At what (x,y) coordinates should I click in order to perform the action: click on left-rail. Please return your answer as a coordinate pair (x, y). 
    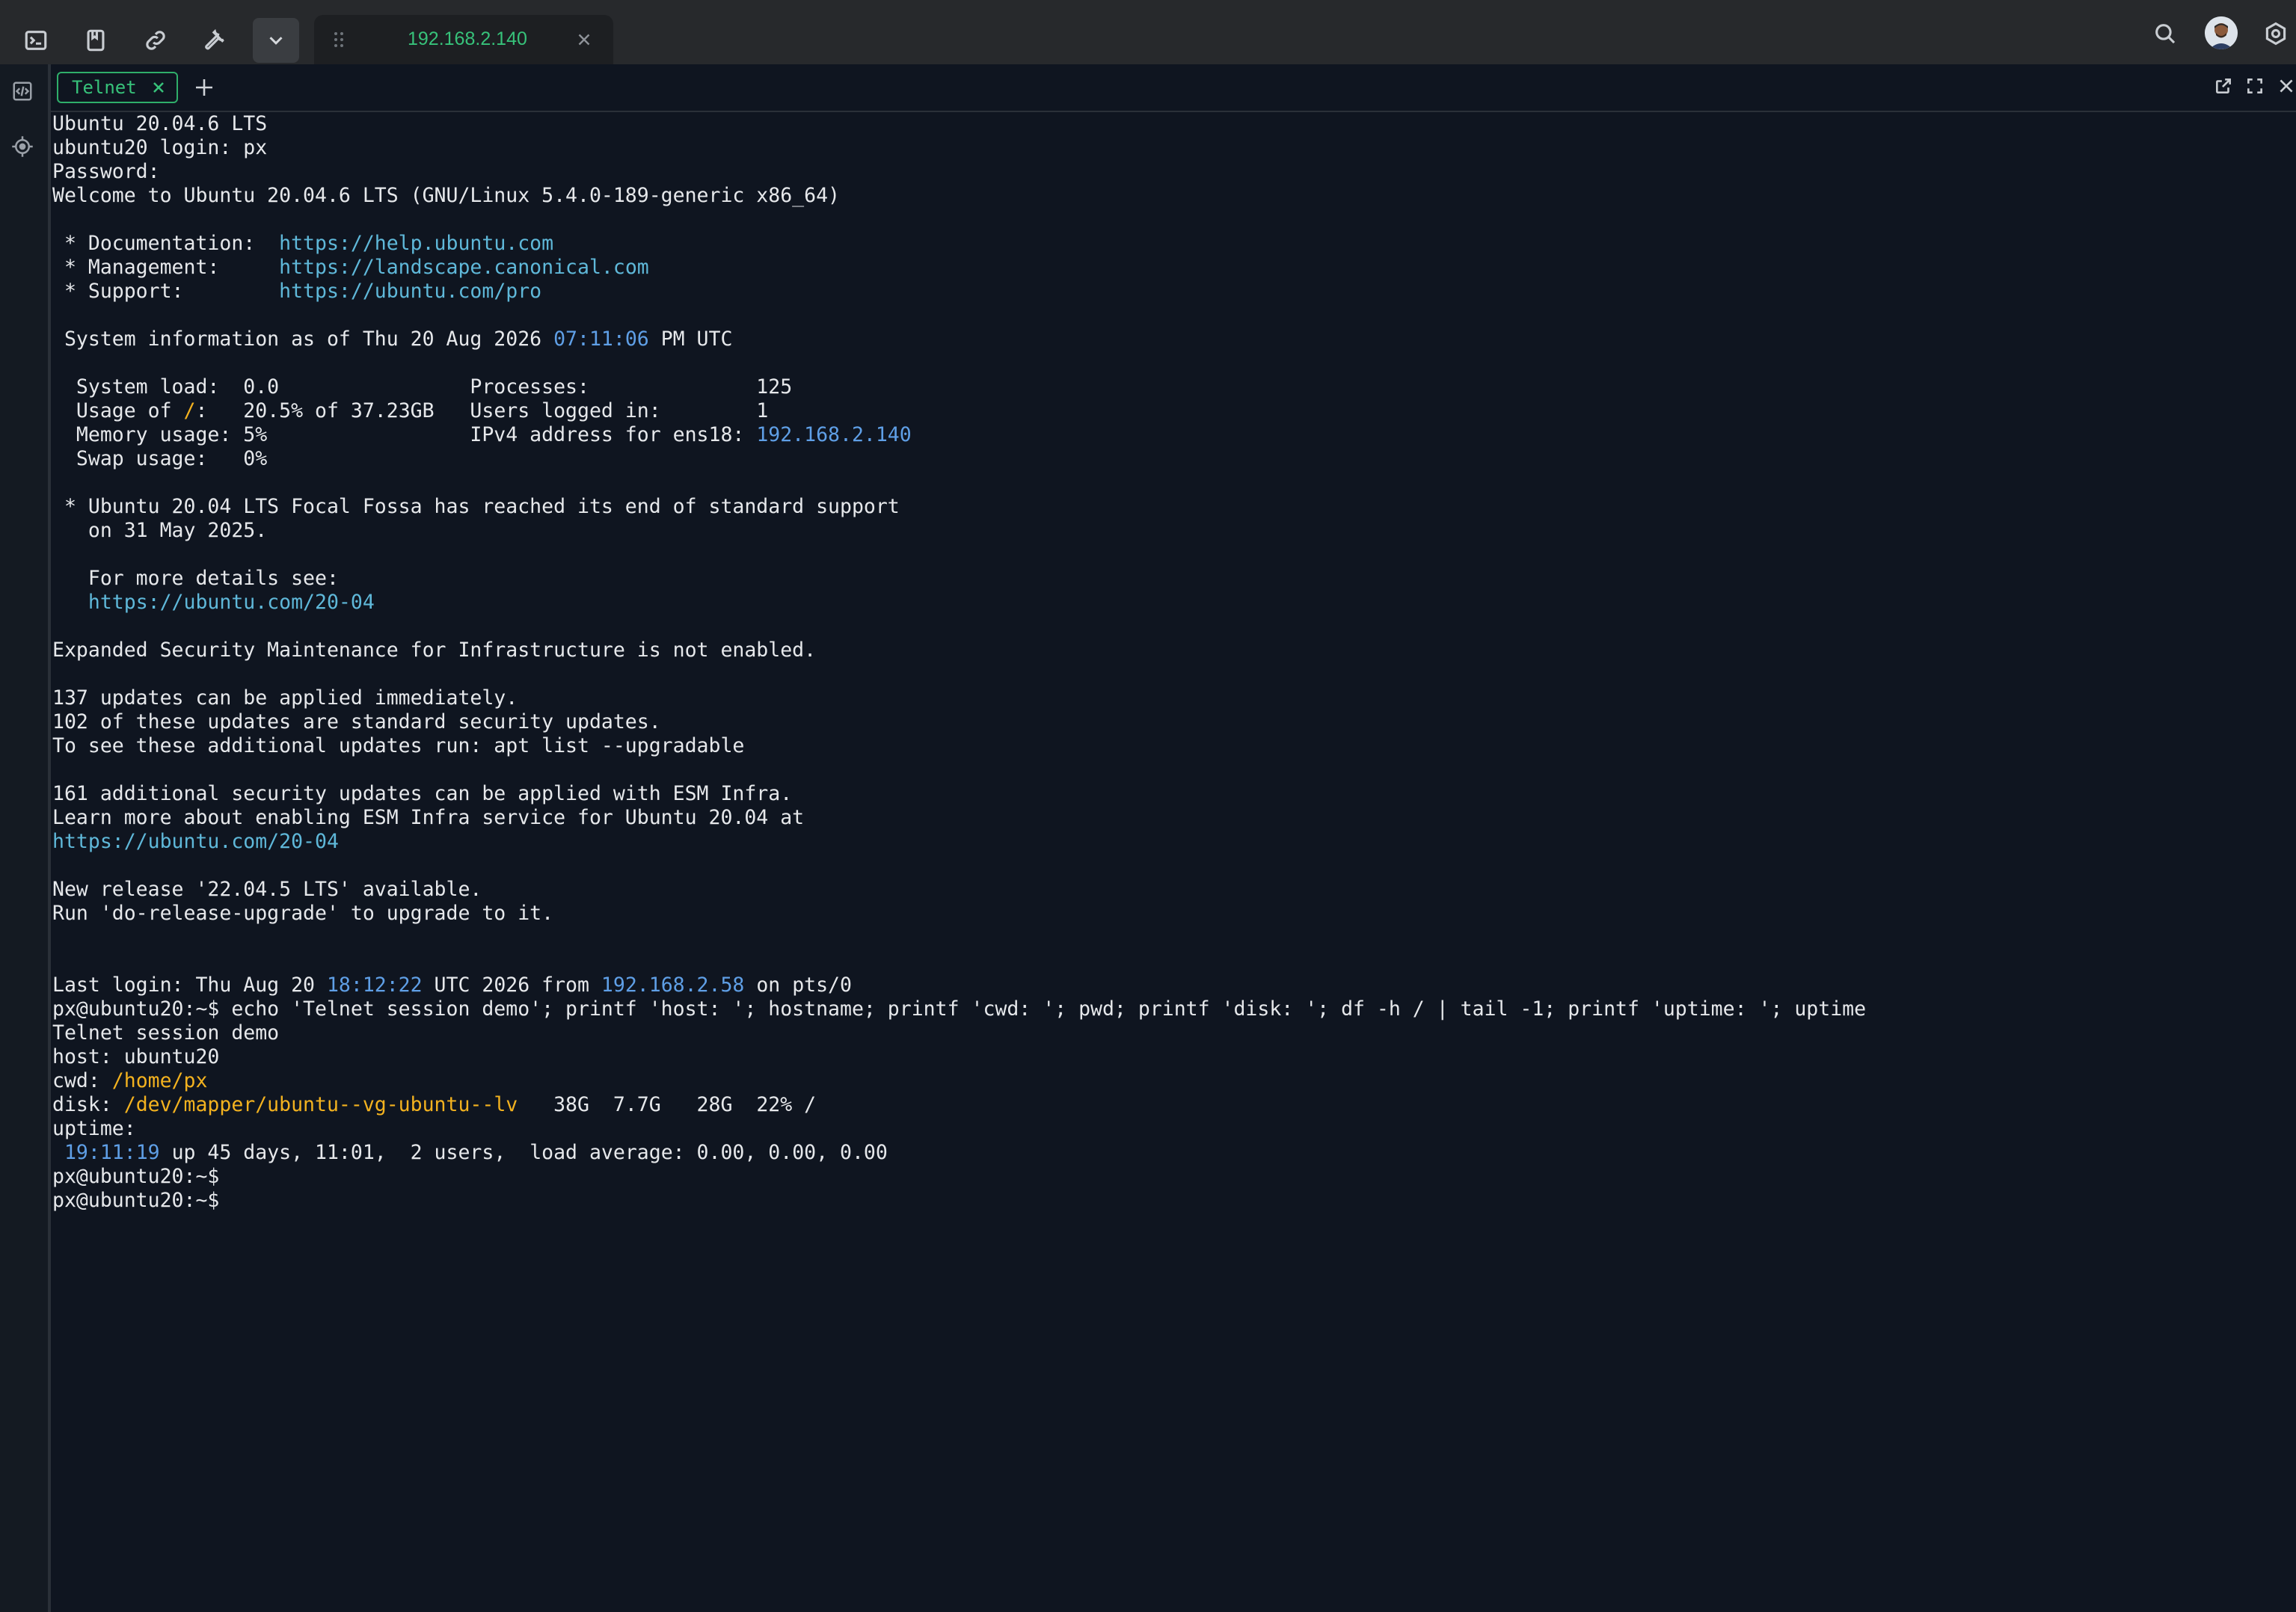
    Looking at the image, I should click on (25, 838).